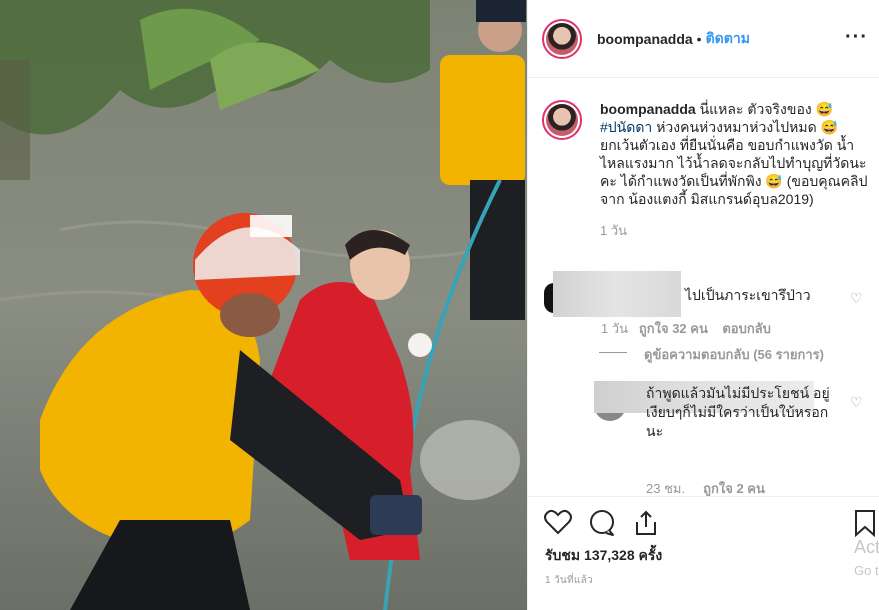 The width and height of the screenshot is (879, 610). I want to click on share-icon, so click(646, 525).